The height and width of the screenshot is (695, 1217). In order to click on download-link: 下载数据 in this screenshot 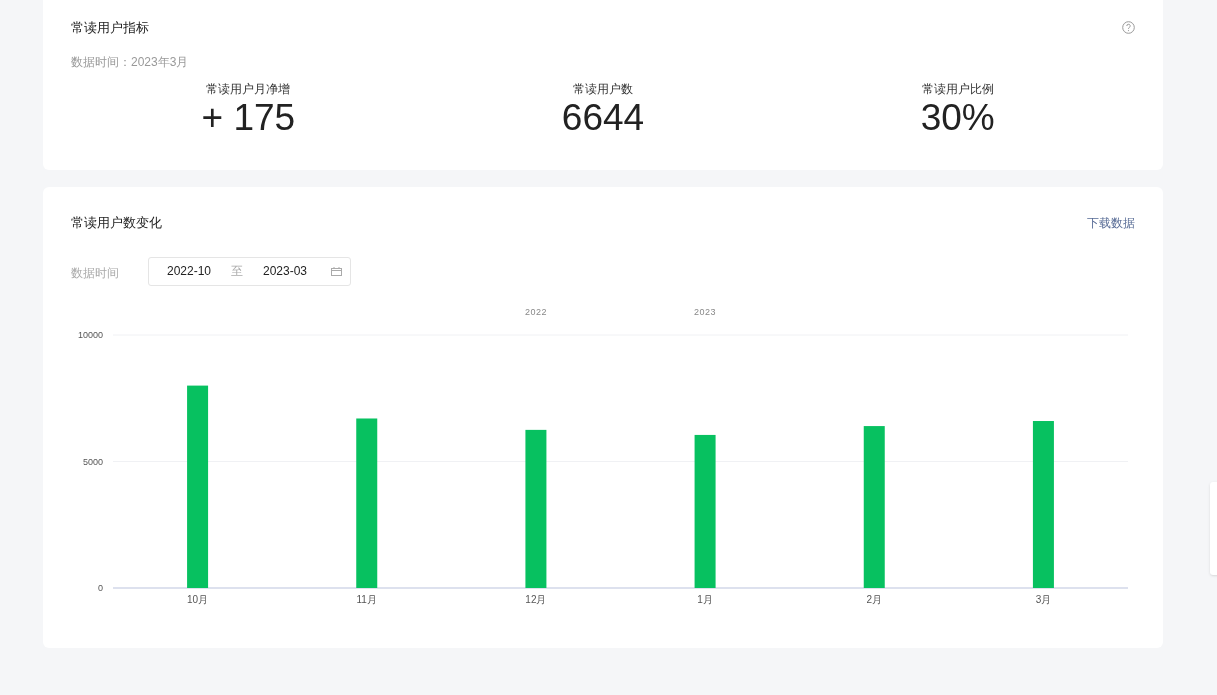, I will do `click(1111, 222)`.